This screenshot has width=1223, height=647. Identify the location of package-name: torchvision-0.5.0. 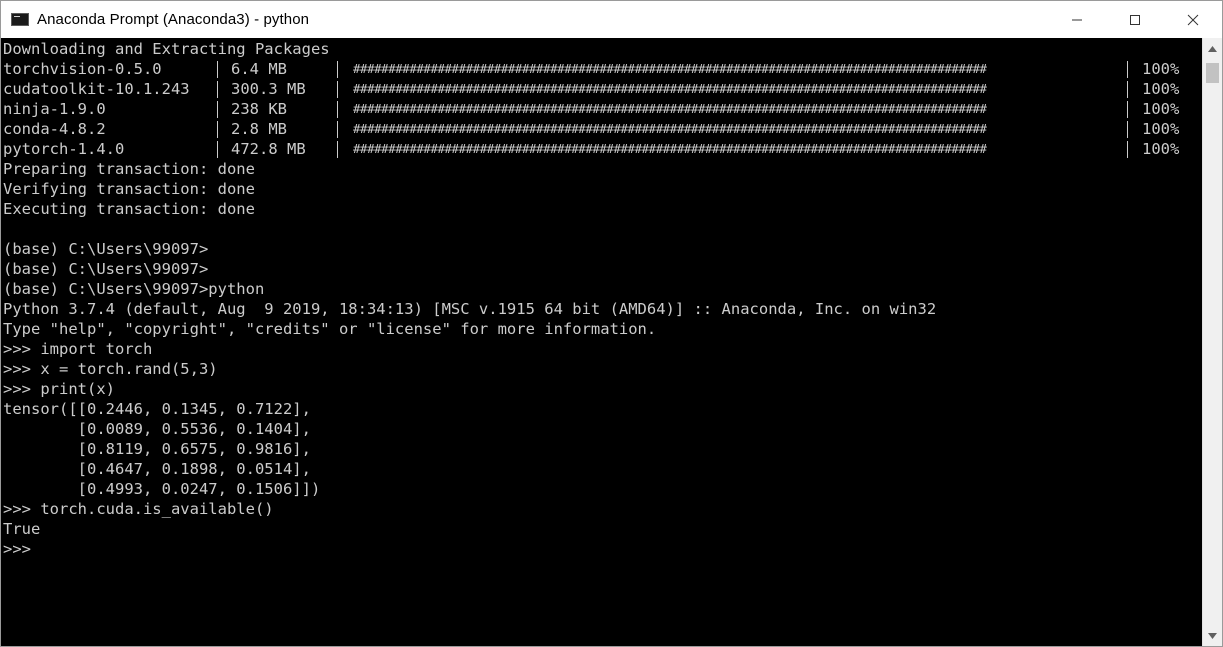
(82, 69).